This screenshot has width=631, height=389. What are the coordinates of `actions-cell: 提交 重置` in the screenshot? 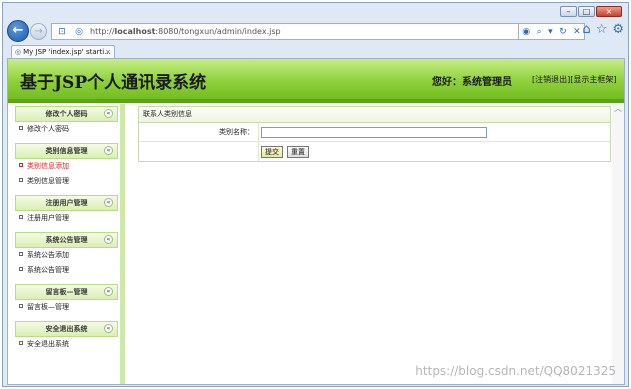 It's located at (434, 151).